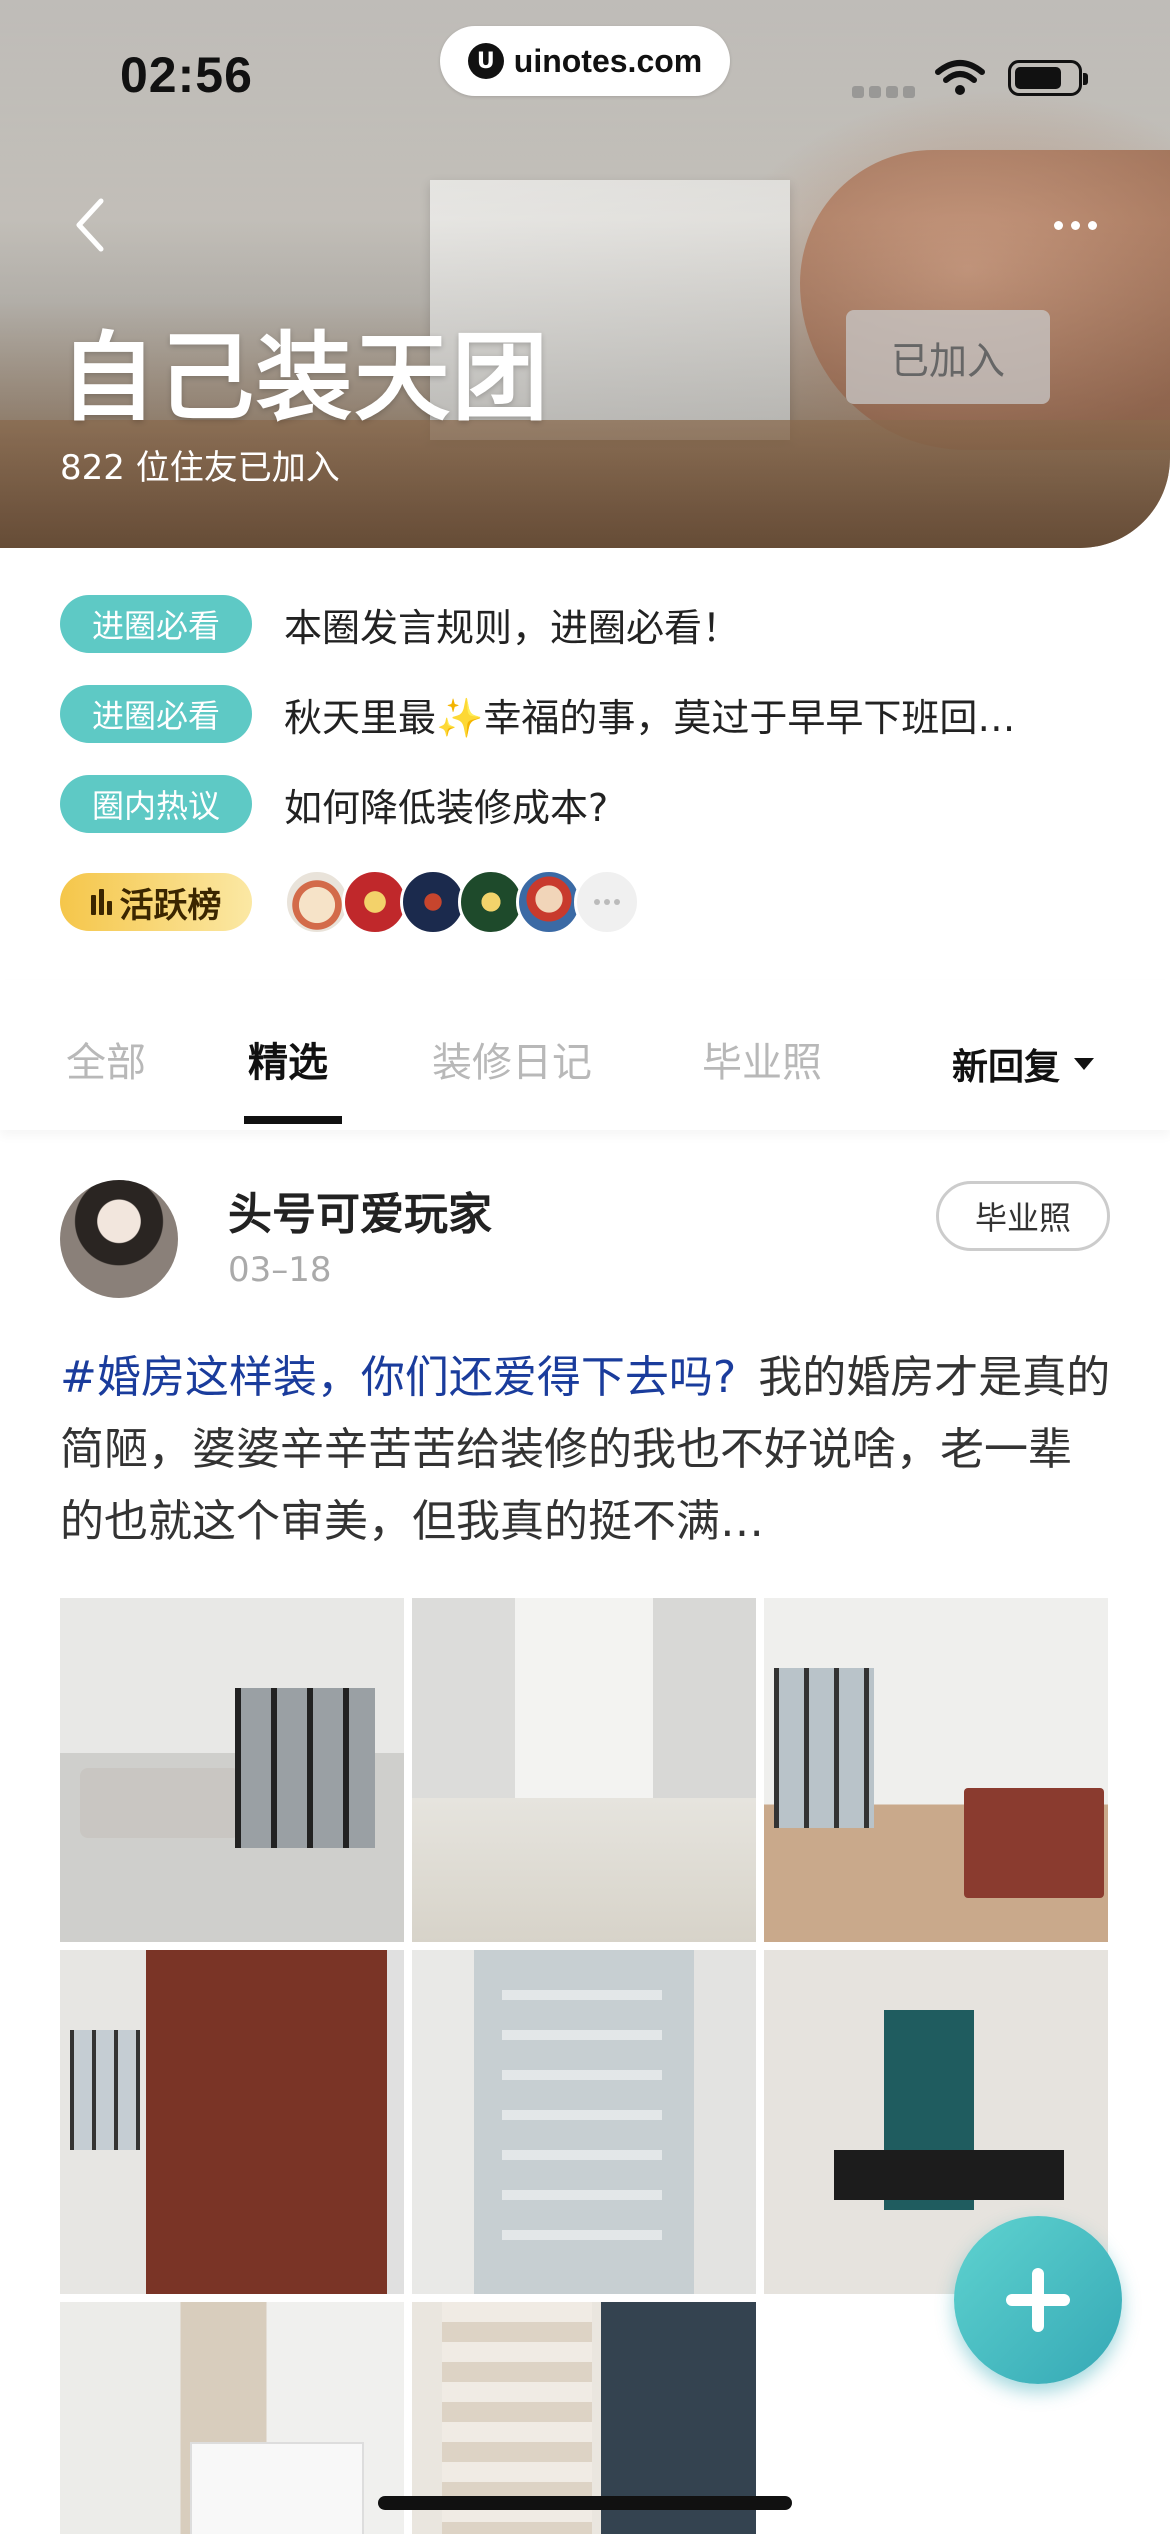 The width and height of the screenshot is (1170, 2534). Describe the element at coordinates (398, 1377) in the screenshot. I see `post-hashtag: #婚房这样装，你们还爱得下去吗?` at that location.